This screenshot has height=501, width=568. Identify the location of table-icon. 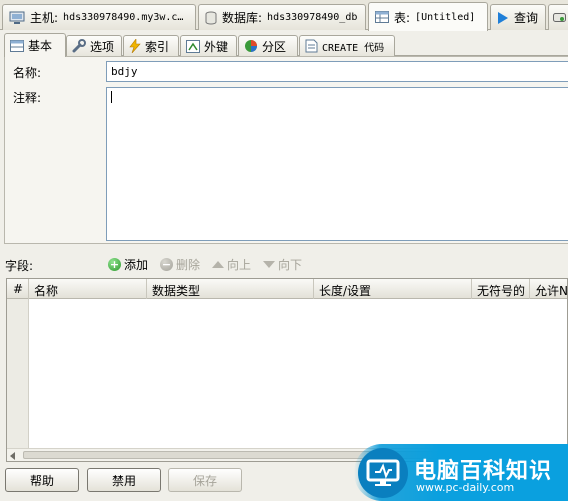
(382, 17).